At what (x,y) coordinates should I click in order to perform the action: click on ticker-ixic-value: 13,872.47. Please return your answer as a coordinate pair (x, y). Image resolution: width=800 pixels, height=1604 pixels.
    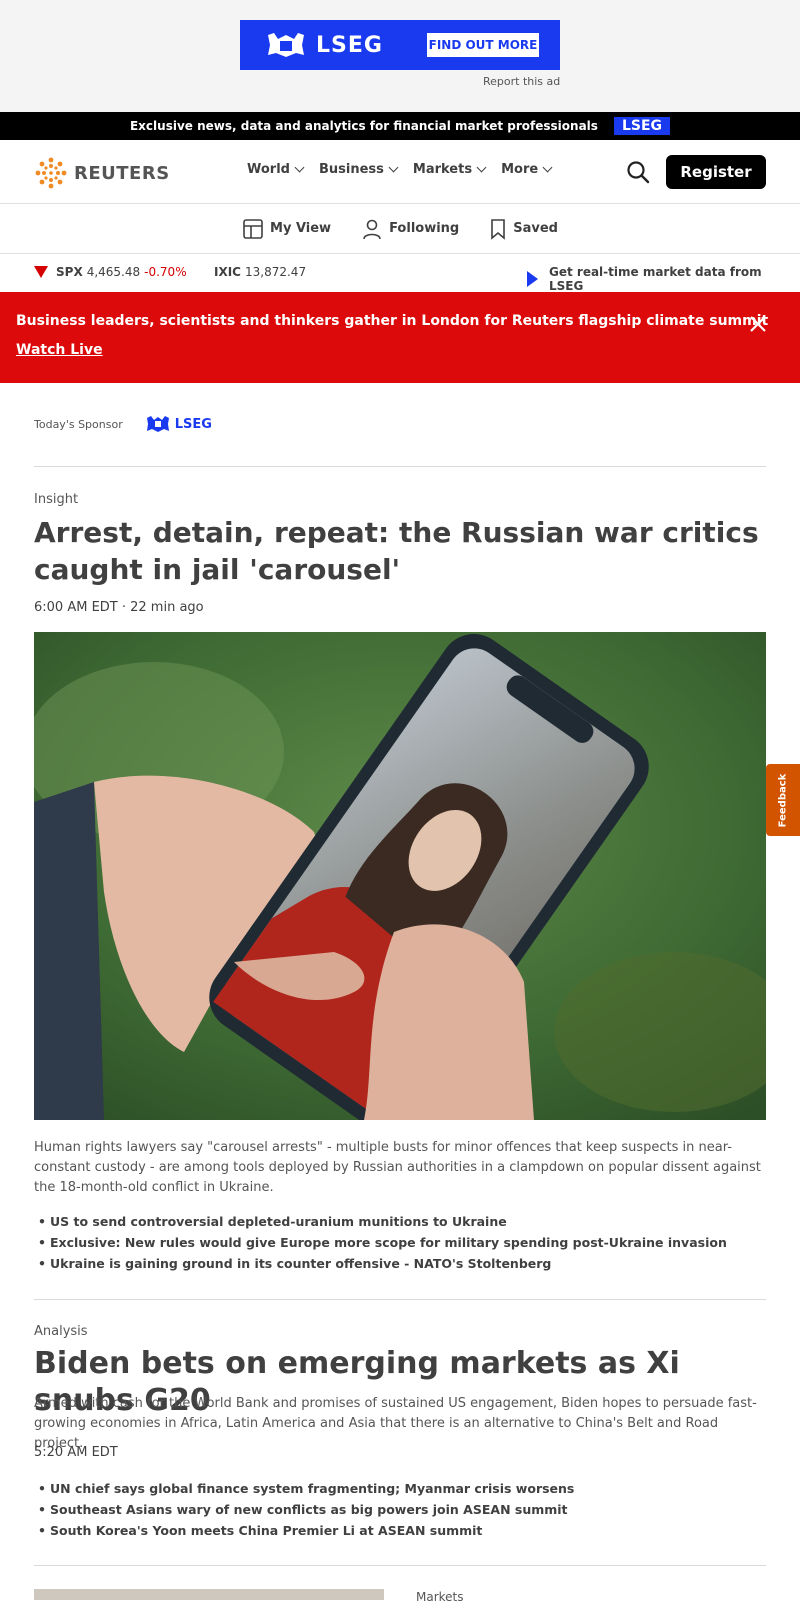
    Looking at the image, I should click on (276, 272).